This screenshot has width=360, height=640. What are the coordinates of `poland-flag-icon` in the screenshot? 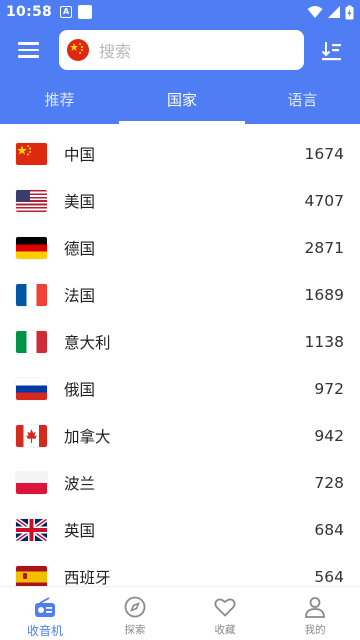 It's located at (31, 482).